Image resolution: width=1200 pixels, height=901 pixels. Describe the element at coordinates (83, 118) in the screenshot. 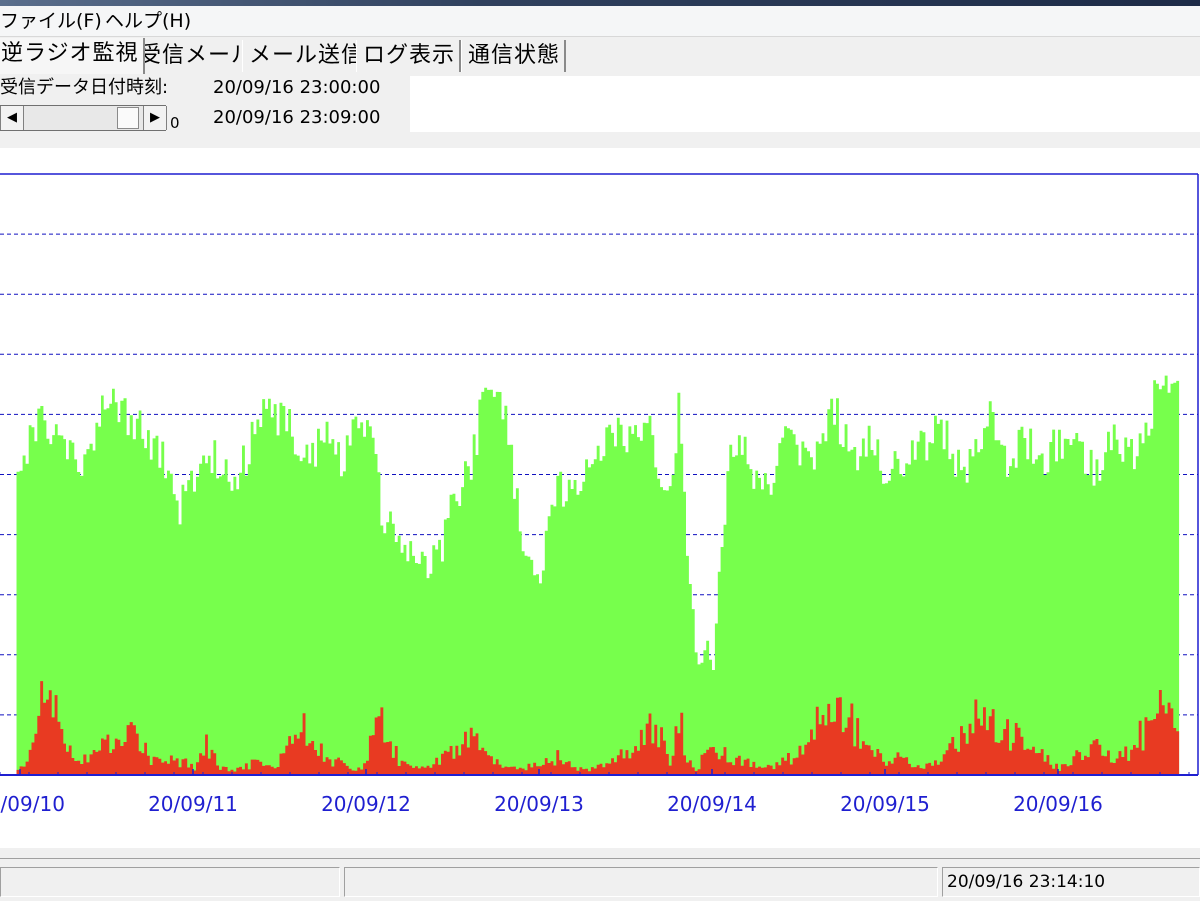

I see `time-scrollbar: ◀ ▶` at that location.